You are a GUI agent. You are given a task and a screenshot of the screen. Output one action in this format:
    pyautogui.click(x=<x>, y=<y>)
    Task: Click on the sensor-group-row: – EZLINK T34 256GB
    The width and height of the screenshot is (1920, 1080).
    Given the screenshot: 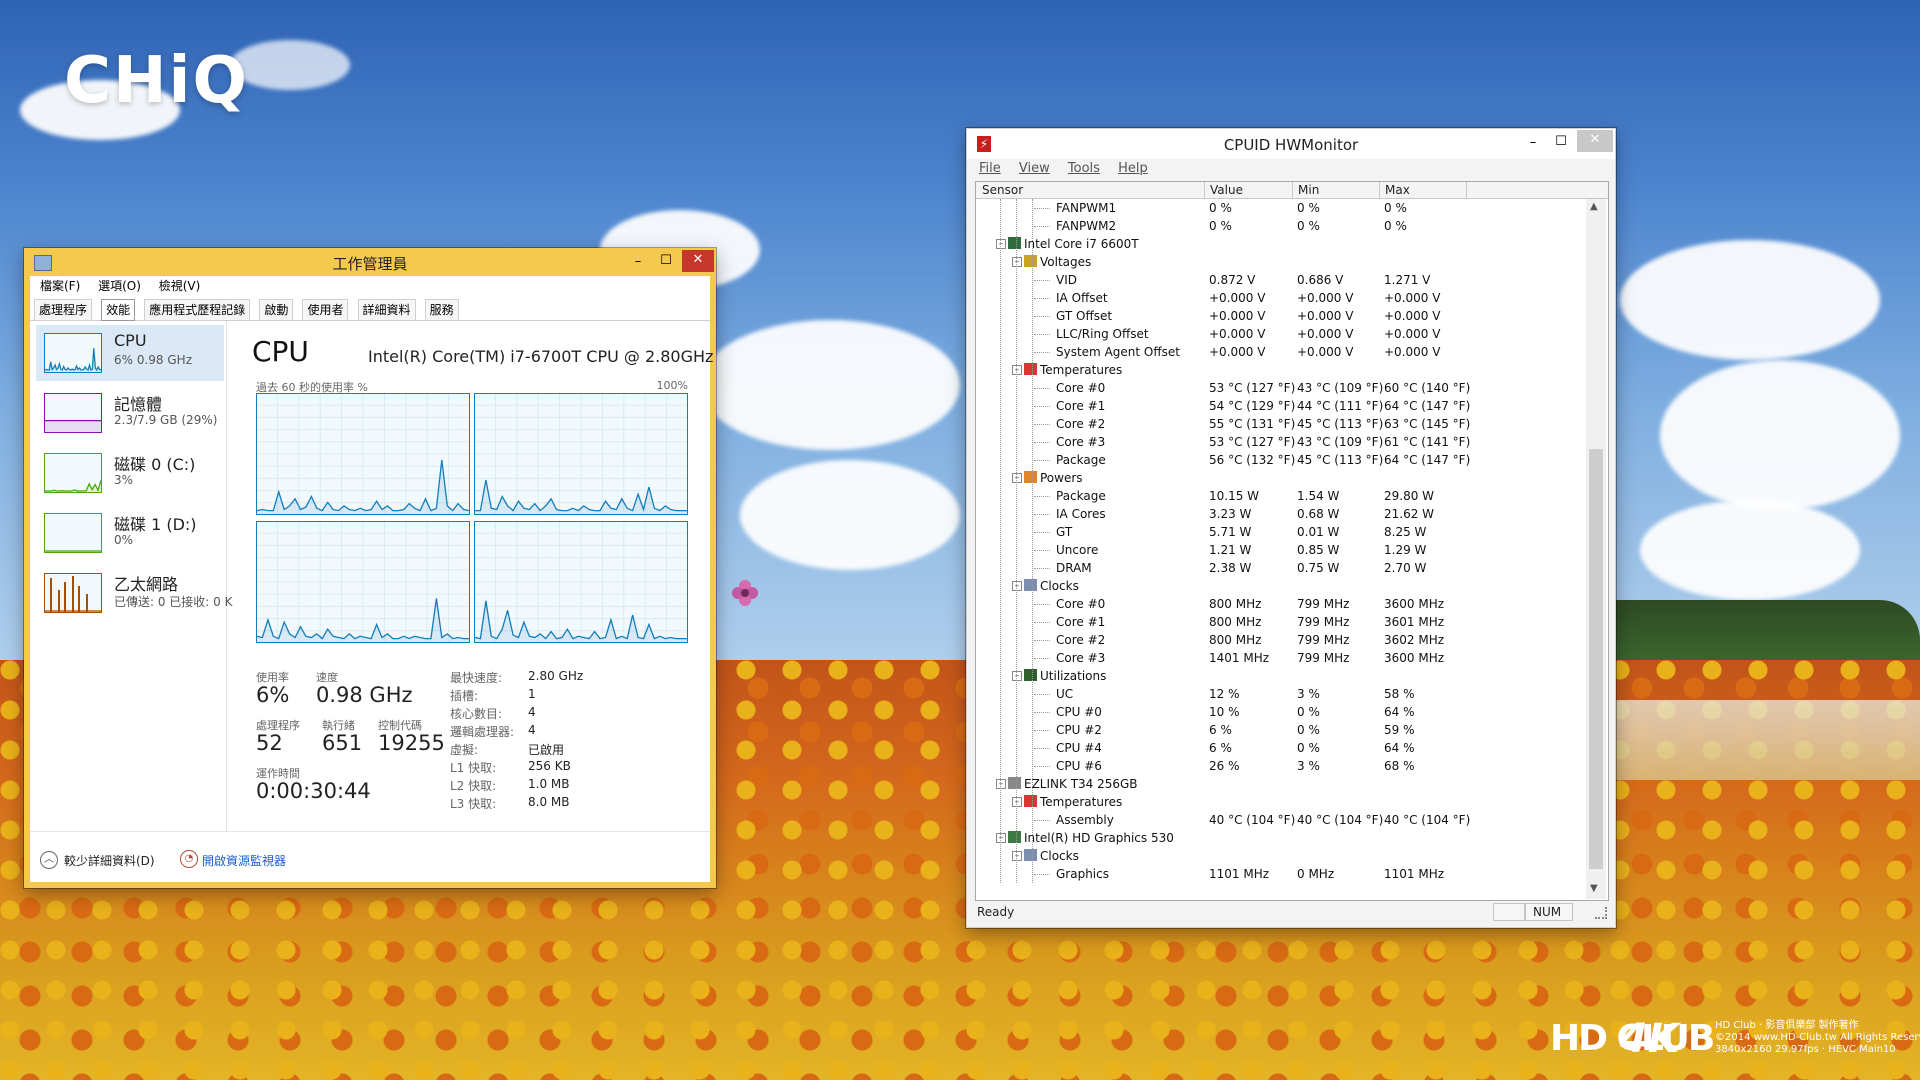 What is the action you would take?
    pyautogui.click(x=1281, y=784)
    